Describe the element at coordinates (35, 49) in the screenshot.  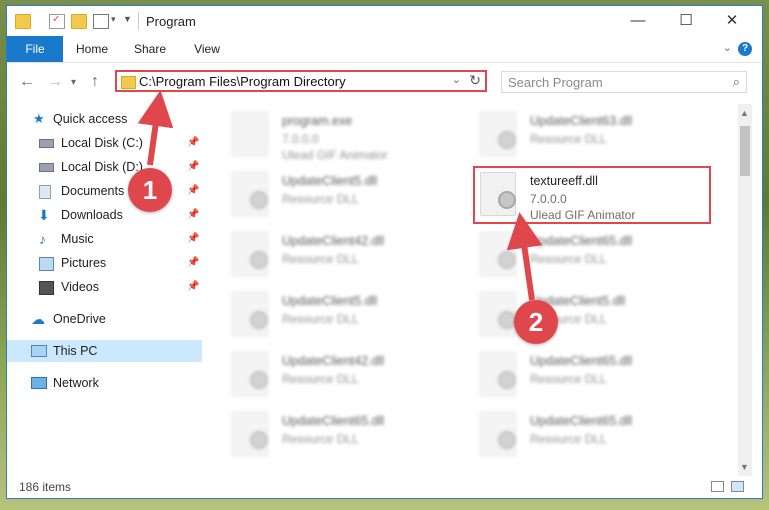
I see `tab-file: File` at that location.